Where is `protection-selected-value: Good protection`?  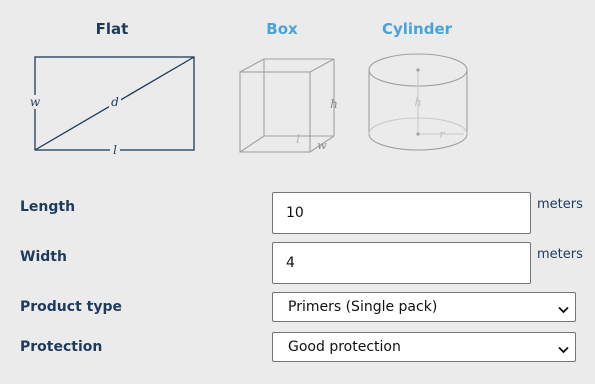 protection-selected-value: Good protection is located at coordinates (344, 347).